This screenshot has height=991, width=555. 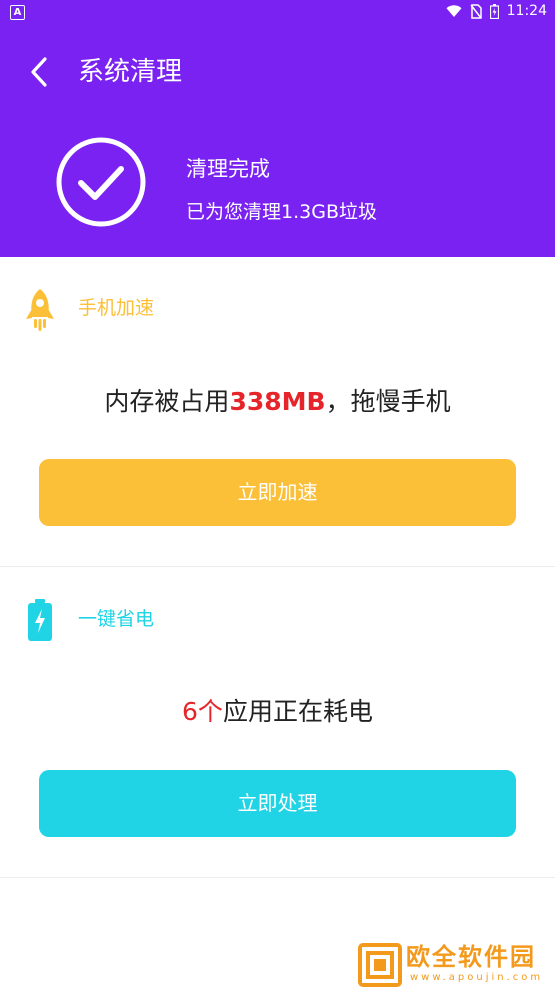 I want to click on no-sim-icon, so click(x=476, y=11).